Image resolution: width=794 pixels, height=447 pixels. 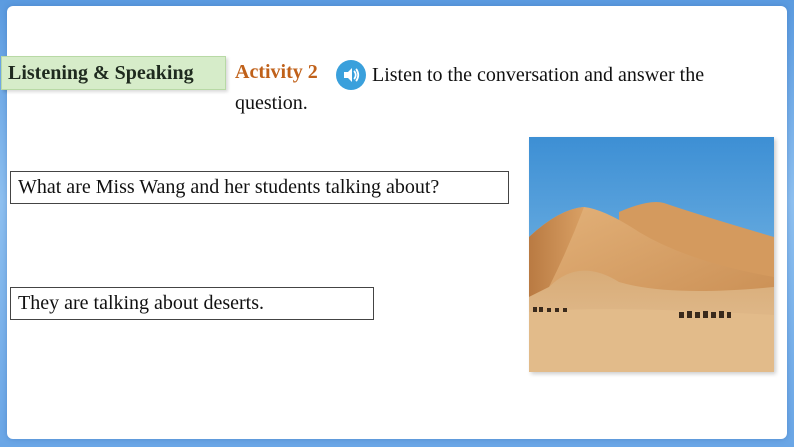 I want to click on answer-box: They are talking about deserts., so click(x=192, y=303).